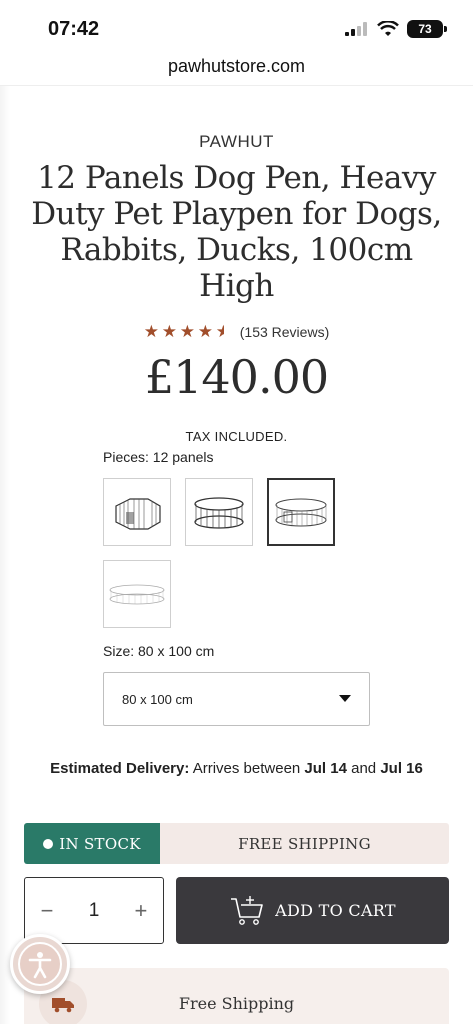  What do you see at coordinates (304, 843) in the screenshot?
I see `free-shipping-badge: FREE SHIPPING` at bounding box center [304, 843].